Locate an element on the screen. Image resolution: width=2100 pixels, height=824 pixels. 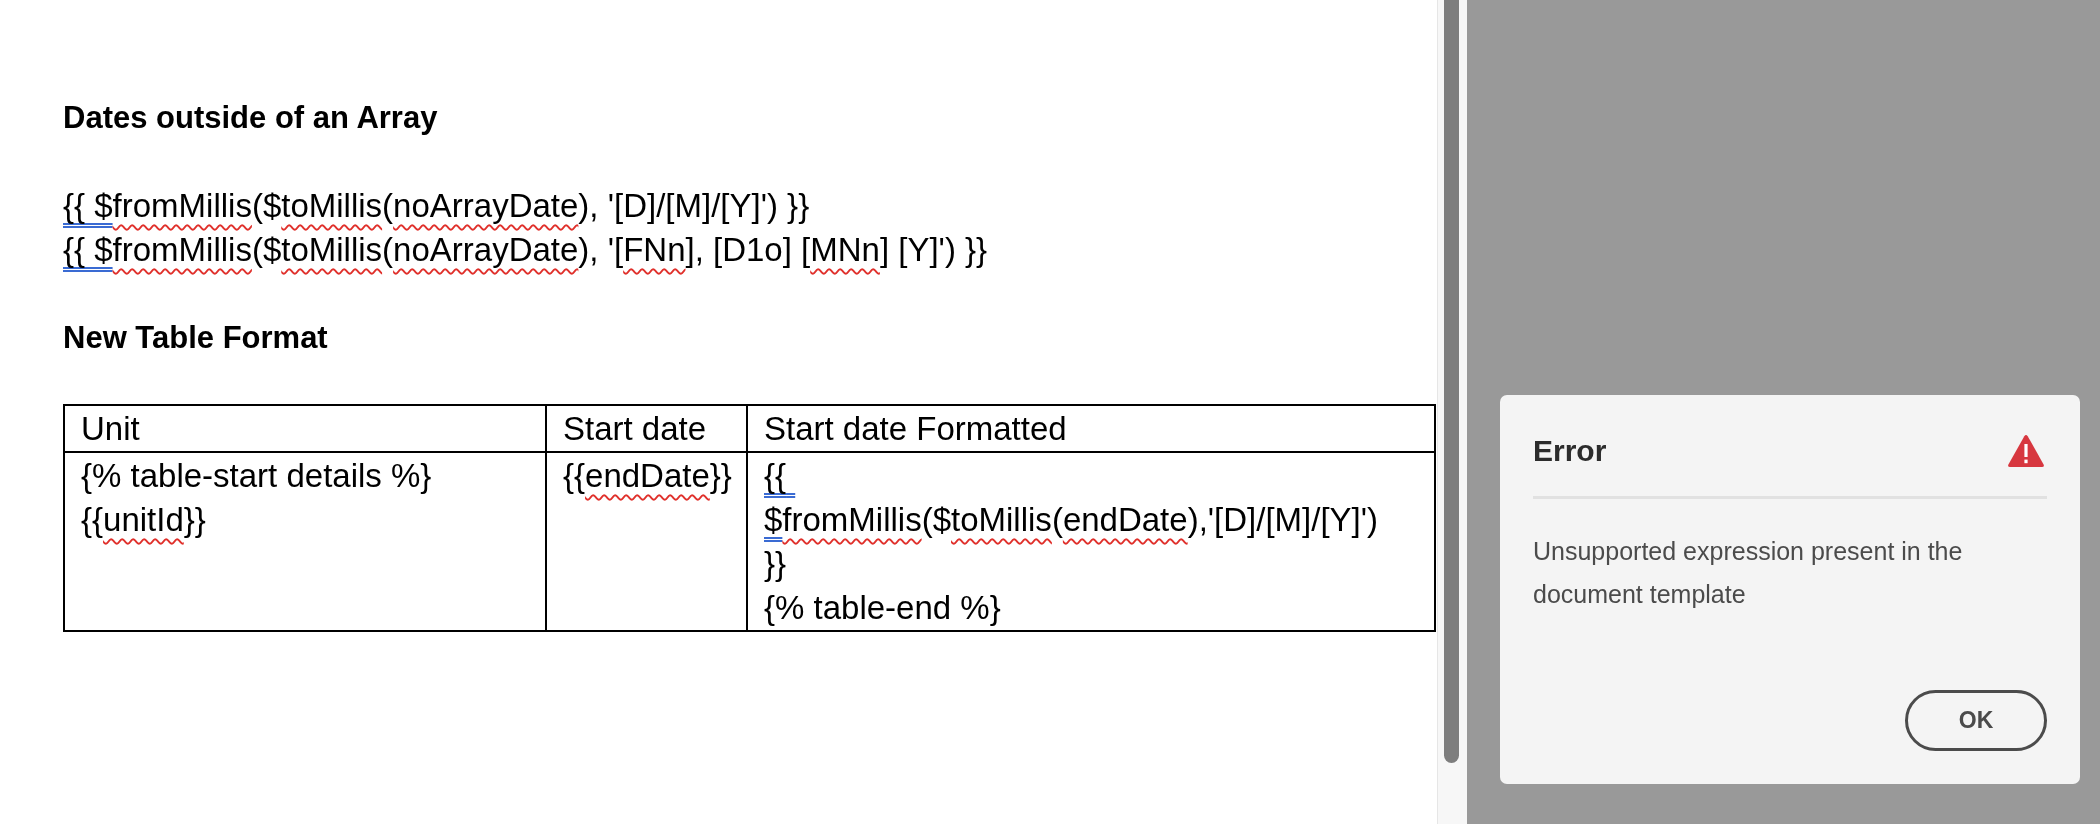
cell-text: {{endDate}} is located at coordinates (647, 476).